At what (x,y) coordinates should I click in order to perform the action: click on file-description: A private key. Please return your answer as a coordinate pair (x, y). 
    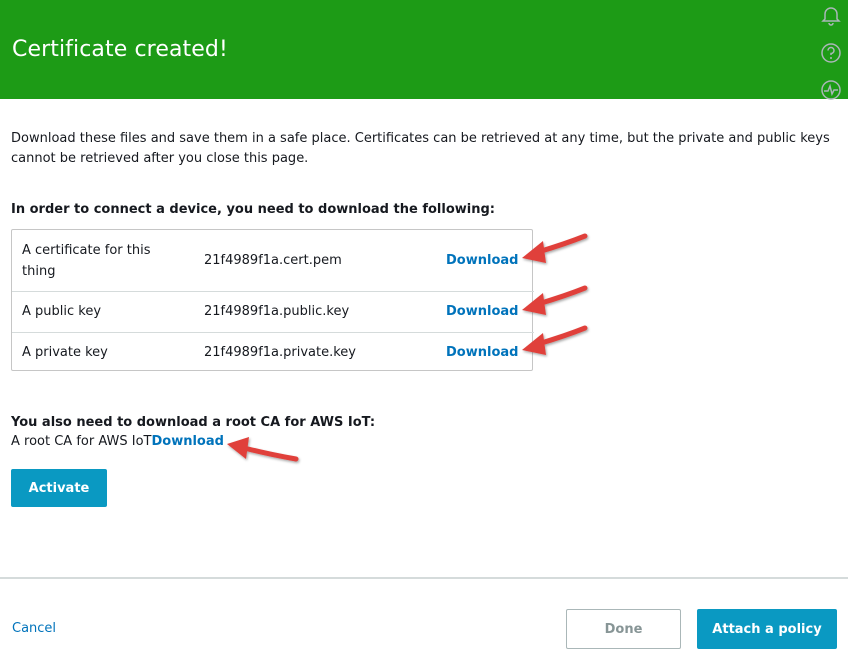
    Looking at the image, I should click on (65, 352).